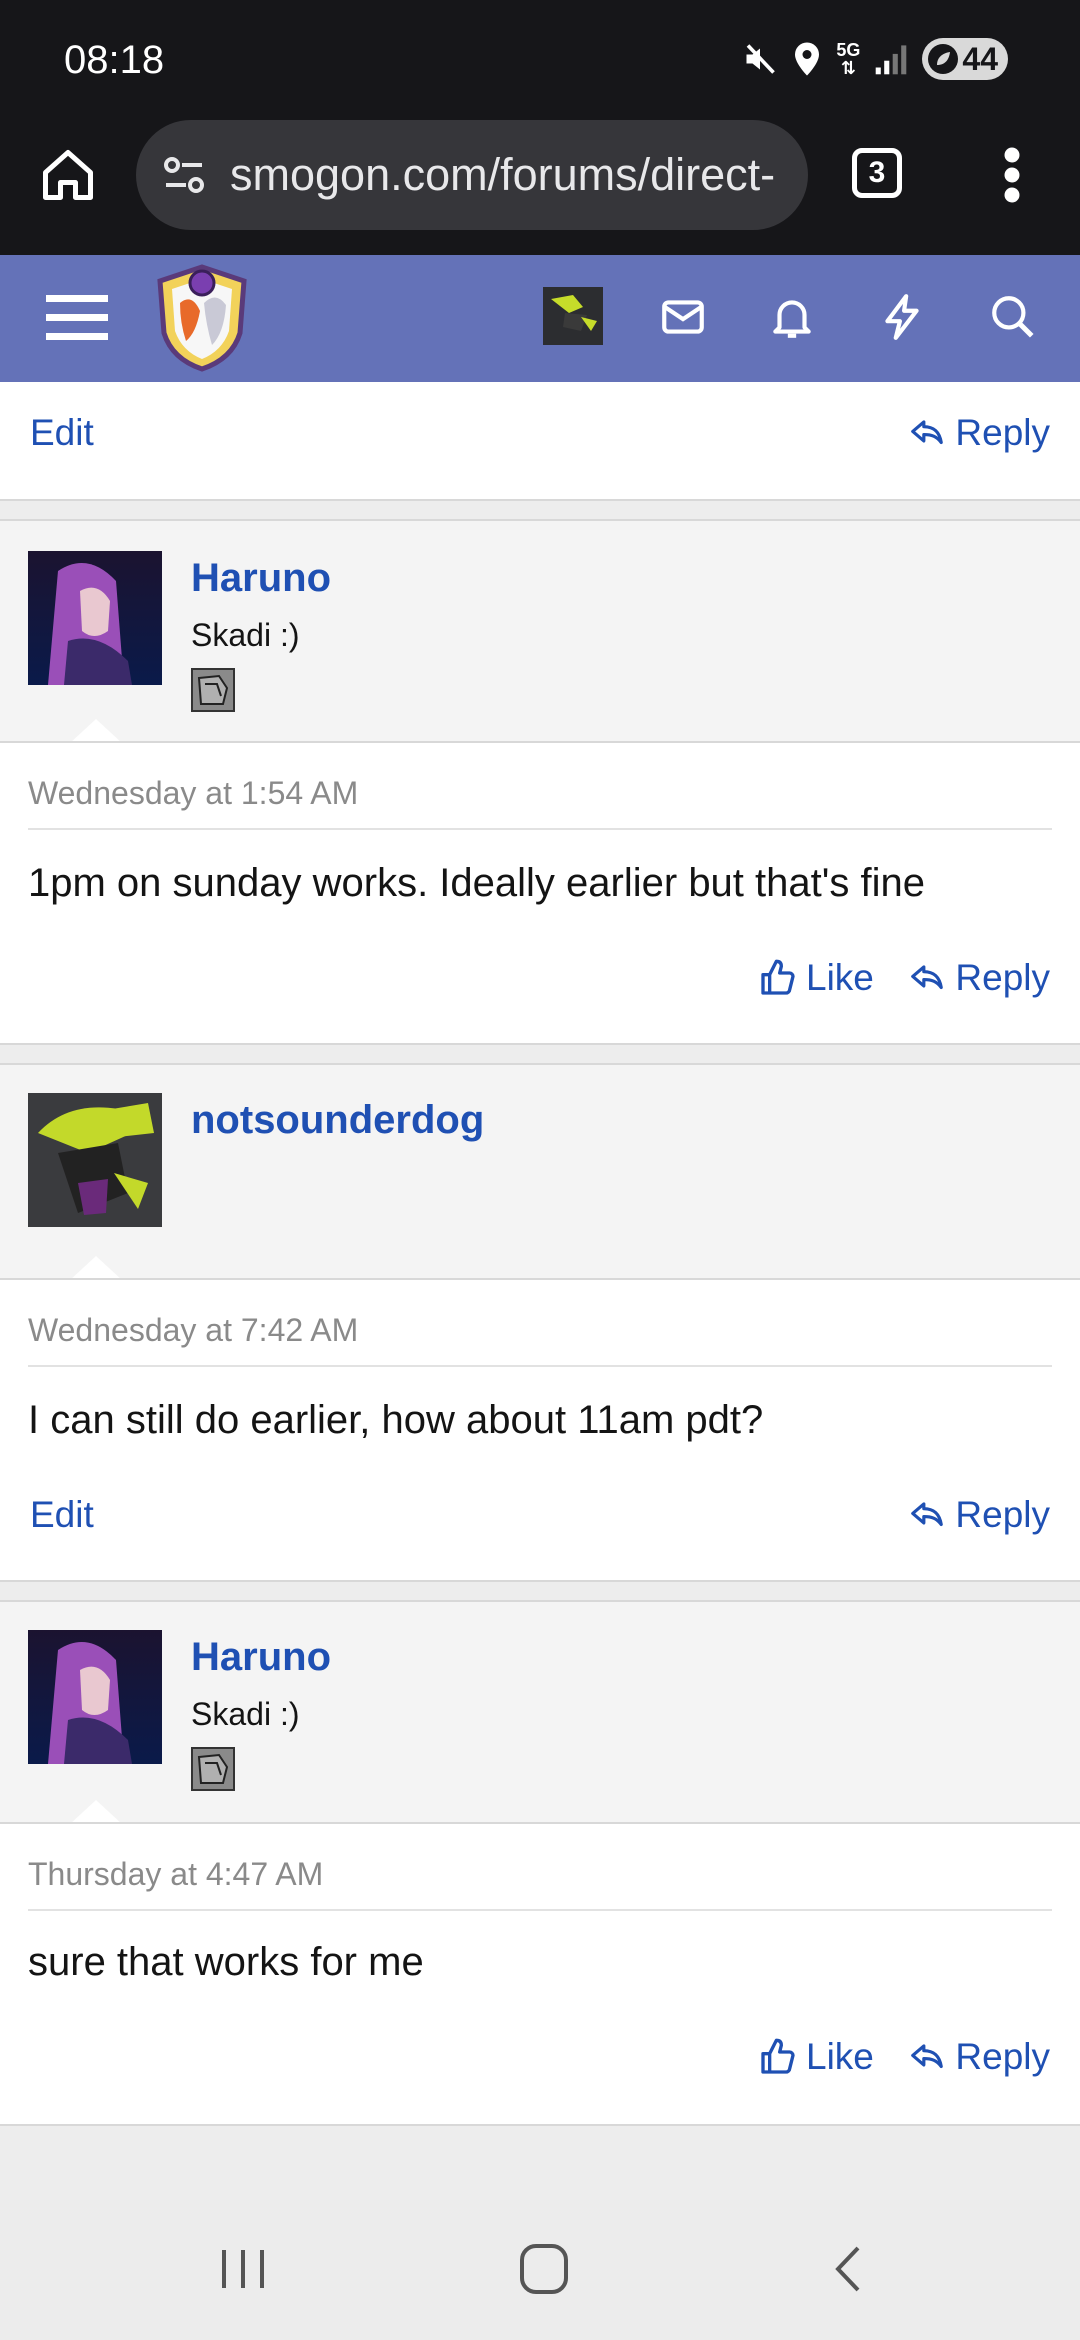 This screenshot has width=1080, height=2340. I want to click on signal-icon, so click(891, 60).